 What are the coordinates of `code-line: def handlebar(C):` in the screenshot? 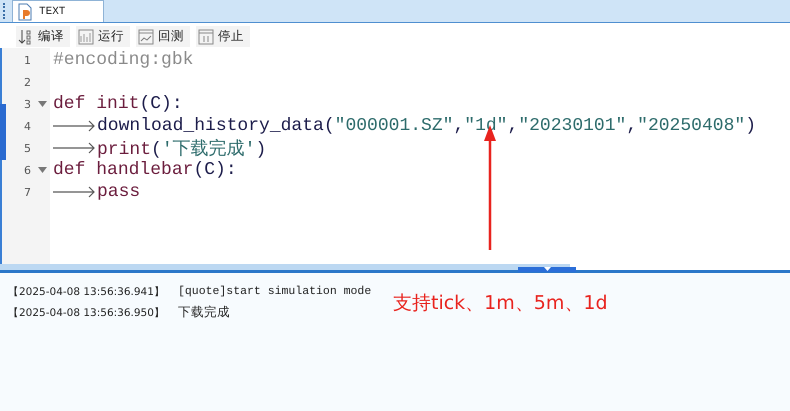 It's located at (145, 170).